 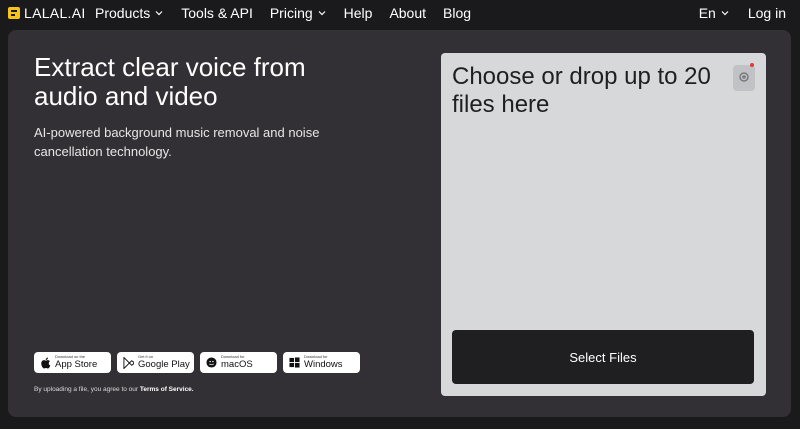 What do you see at coordinates (86, 389) in the screenshot?
I see `terms-text: By uploading a file, you agree to our` at bounding box center [86, 389].